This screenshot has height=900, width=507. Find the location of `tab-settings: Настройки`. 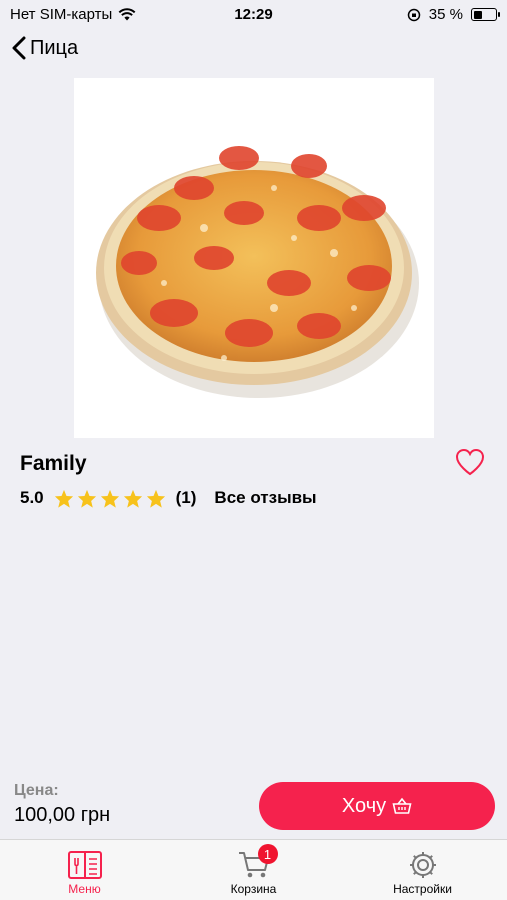

tab-settings: Настройки is located at coordinates (422, 870).